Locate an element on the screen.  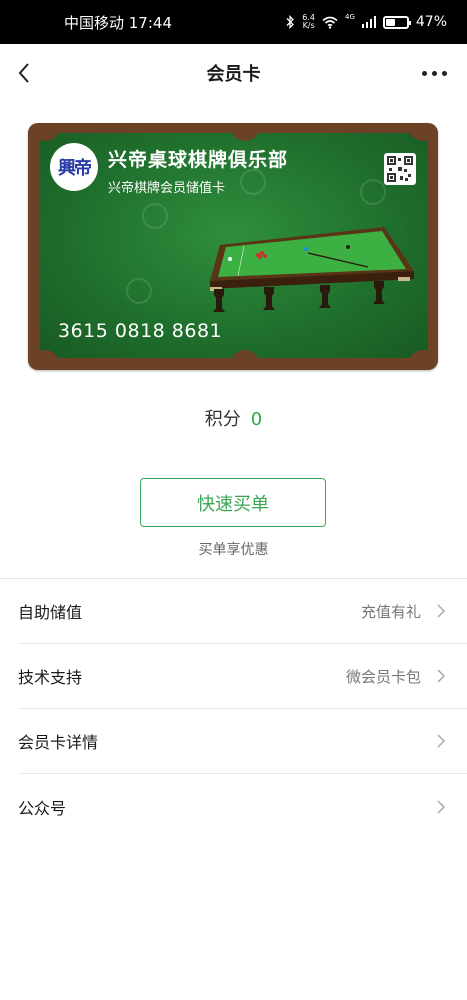
menu-item-label: 公众号 is located at coordinates (42, 808).